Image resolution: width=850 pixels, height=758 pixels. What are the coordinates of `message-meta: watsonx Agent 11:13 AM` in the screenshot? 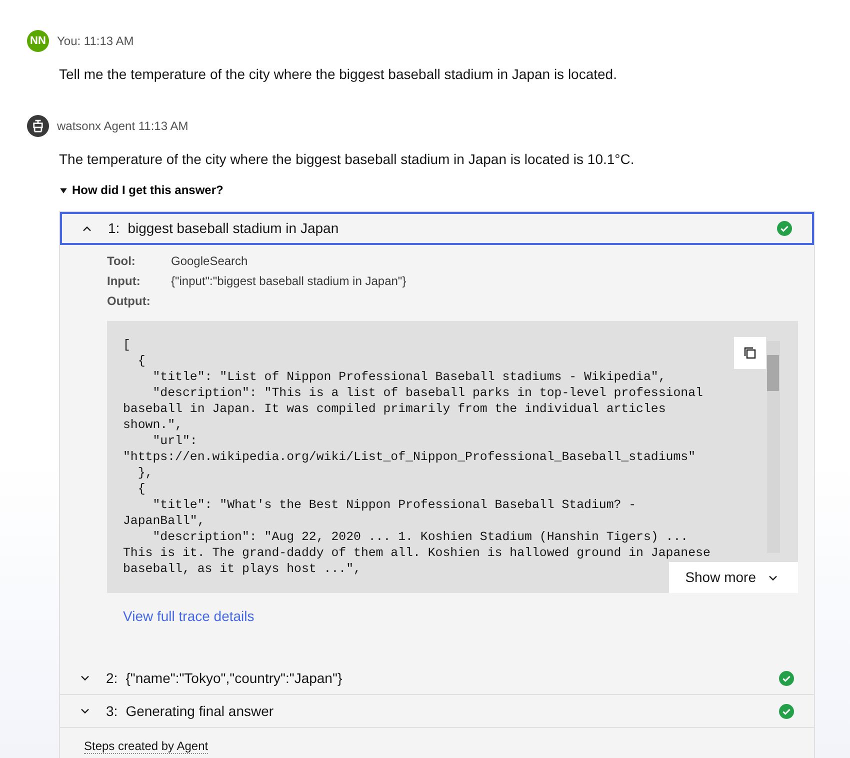 It's located at (122, 126).